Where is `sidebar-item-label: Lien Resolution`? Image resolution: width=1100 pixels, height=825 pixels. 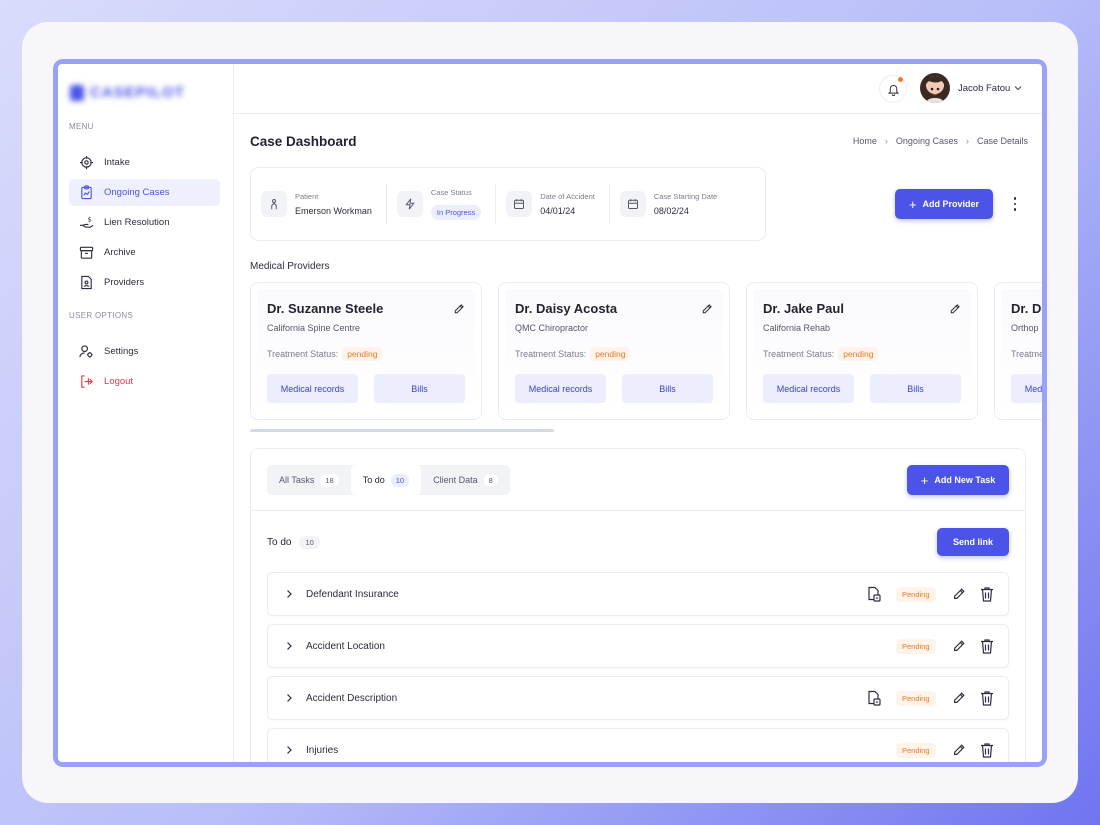 sidebar-item-label: Lien Resolution is located at coordinates (137, 222).